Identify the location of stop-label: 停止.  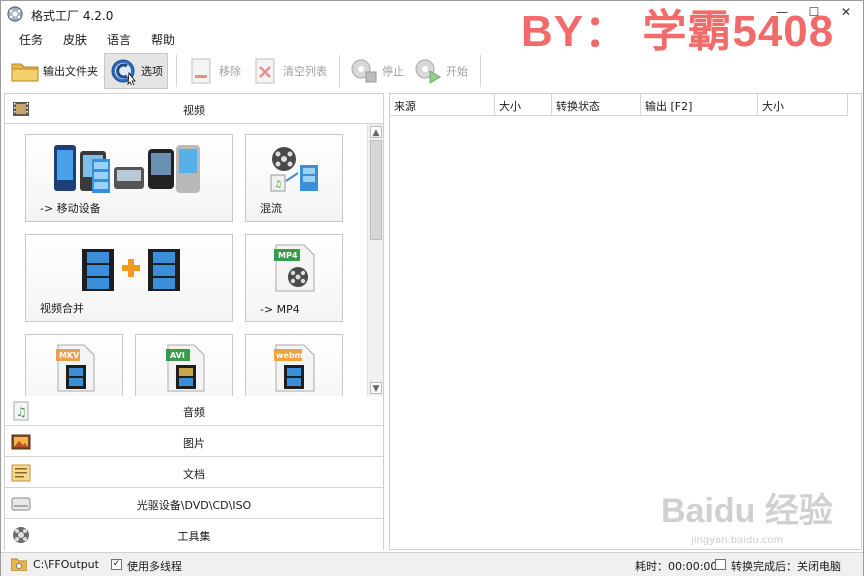
(393, 71).